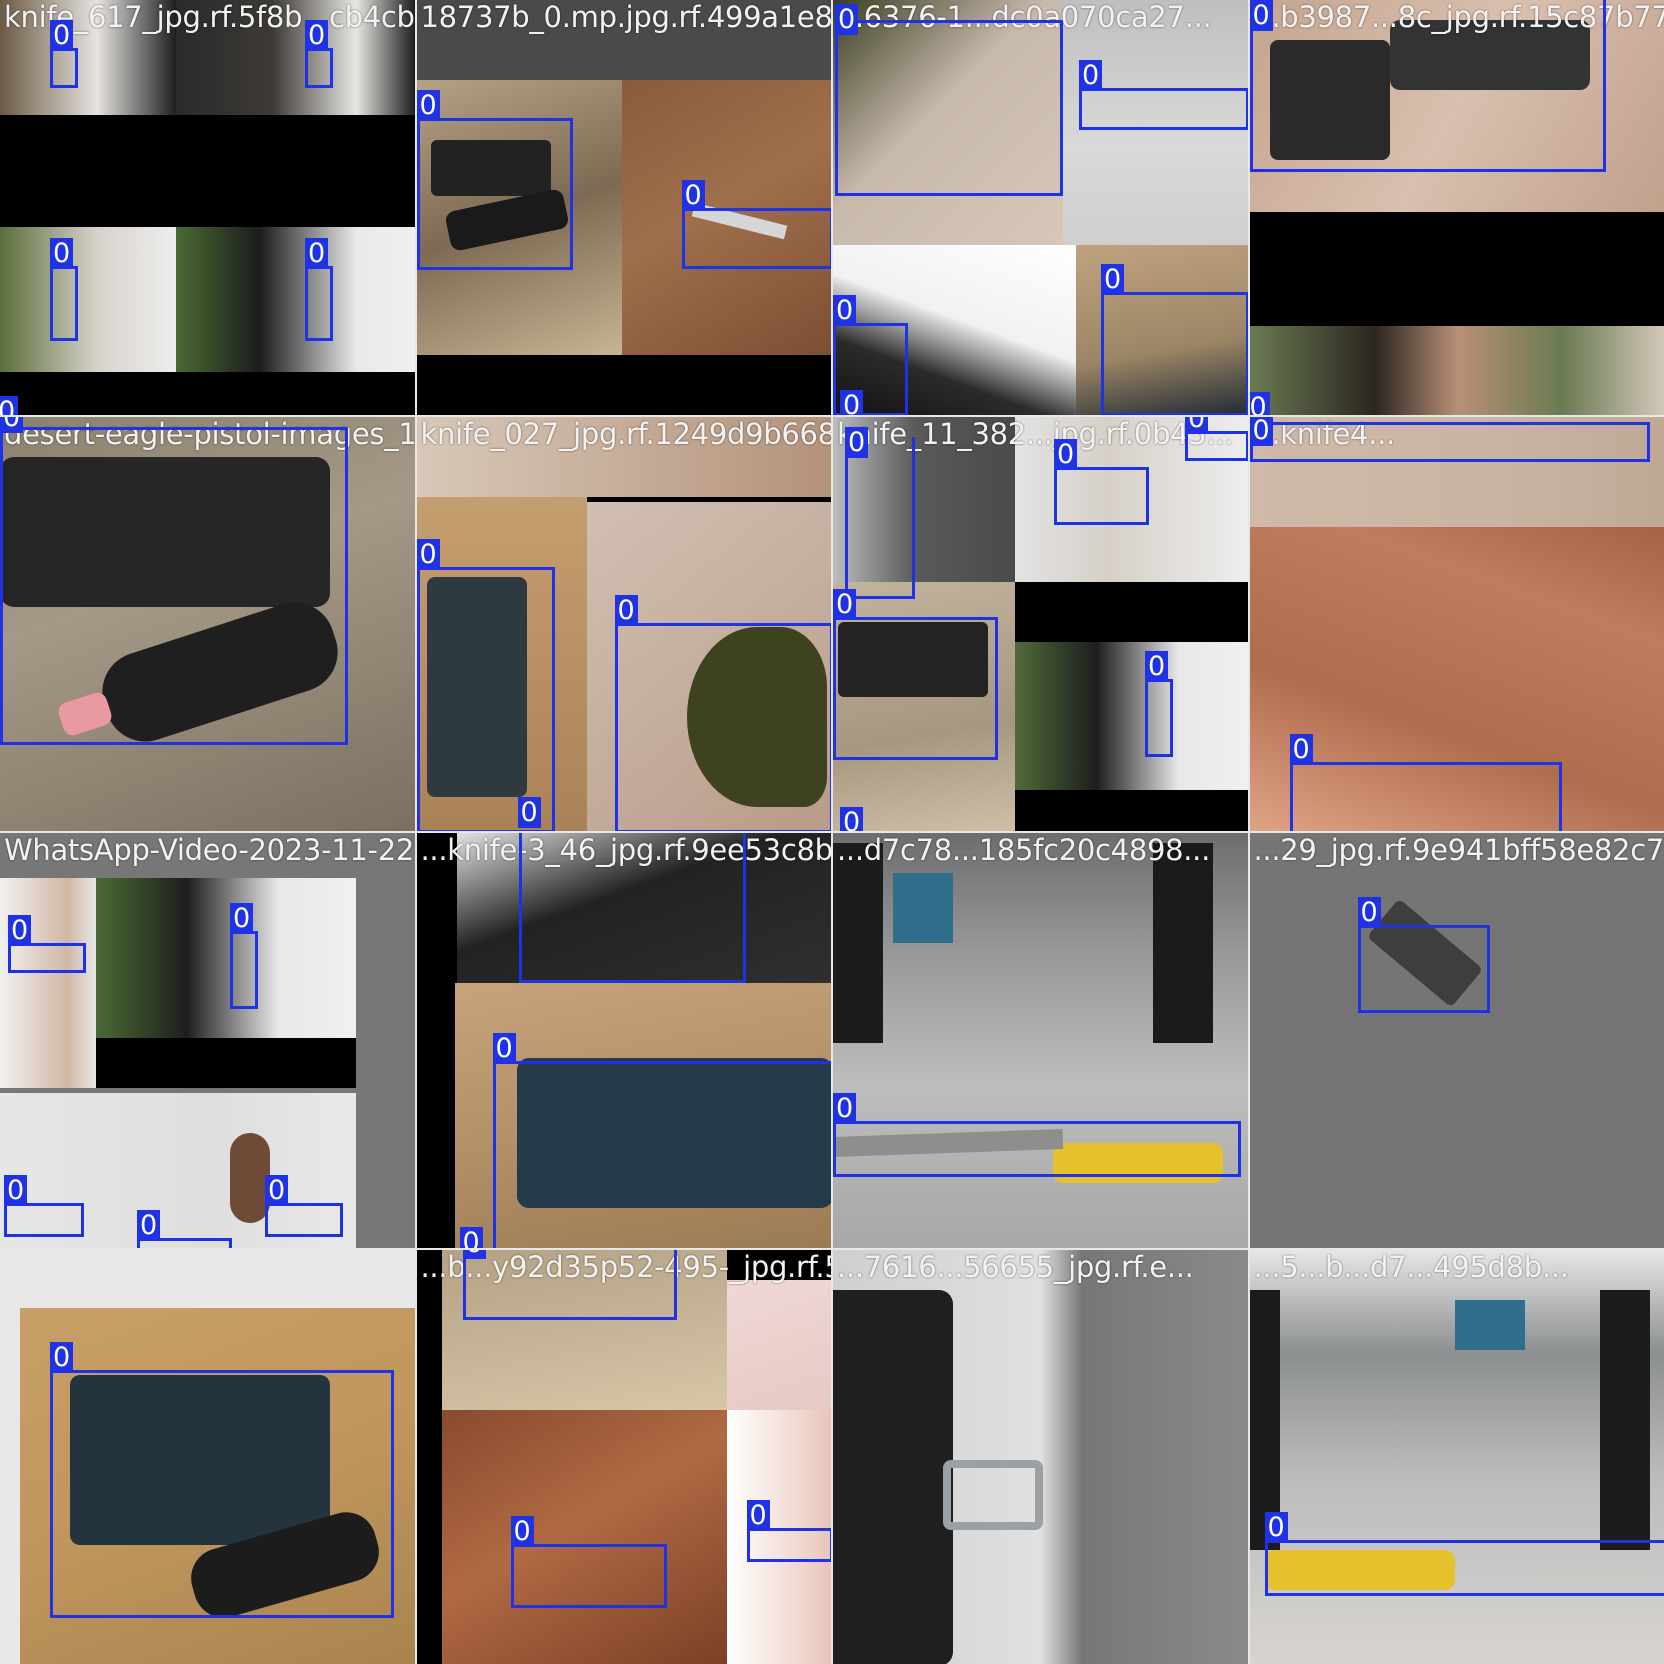  I want to click on mosaic-tile-9: WhatsApp-Video-2023-11-22... 0 0 0 0 0, so click(207, 1040).